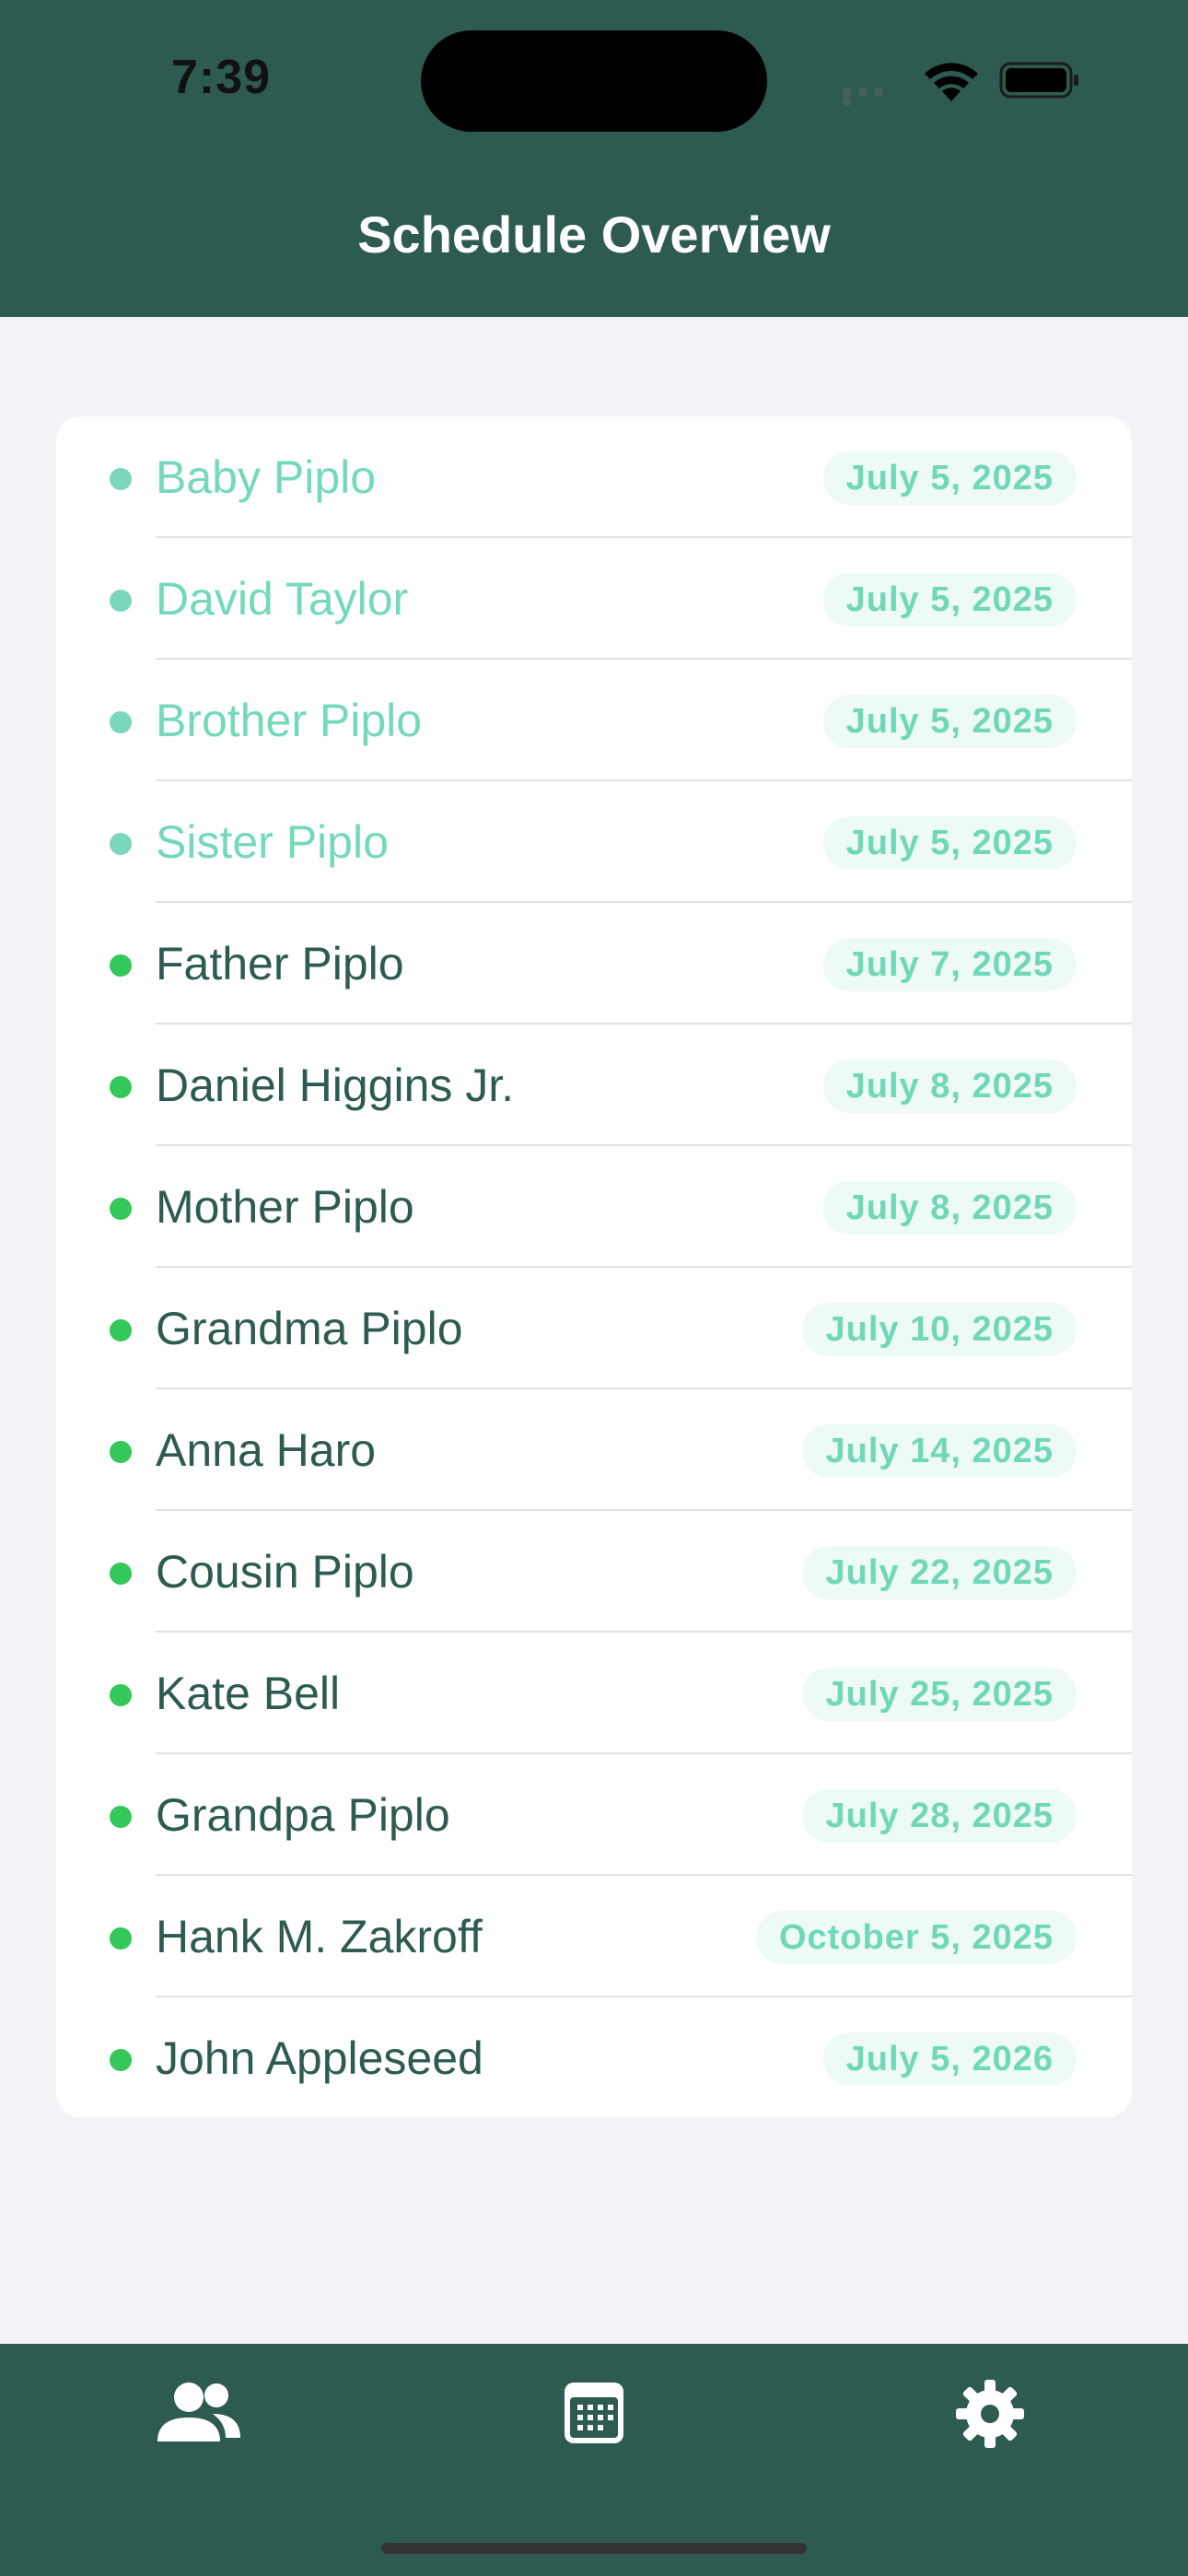  I want to click on cellular-signal-icon, so click(873, 97).